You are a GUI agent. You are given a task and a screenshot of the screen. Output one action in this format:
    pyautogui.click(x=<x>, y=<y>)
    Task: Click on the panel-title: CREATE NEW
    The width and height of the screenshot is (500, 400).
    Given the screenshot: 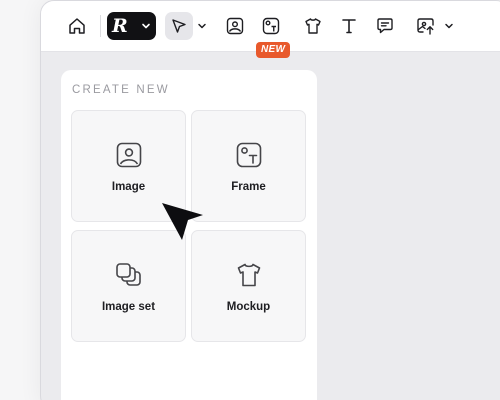 What is the action you would take?
    pyautogui.click(x=121, y=90)
    